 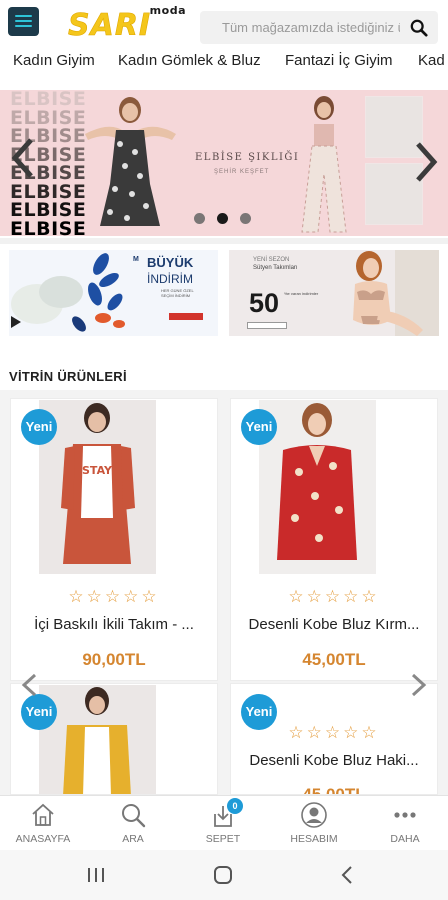 What do you see at coordinates (96, 875) in the screenshot?
I see `recent-apps-icon` at bounding box center [96, 875].